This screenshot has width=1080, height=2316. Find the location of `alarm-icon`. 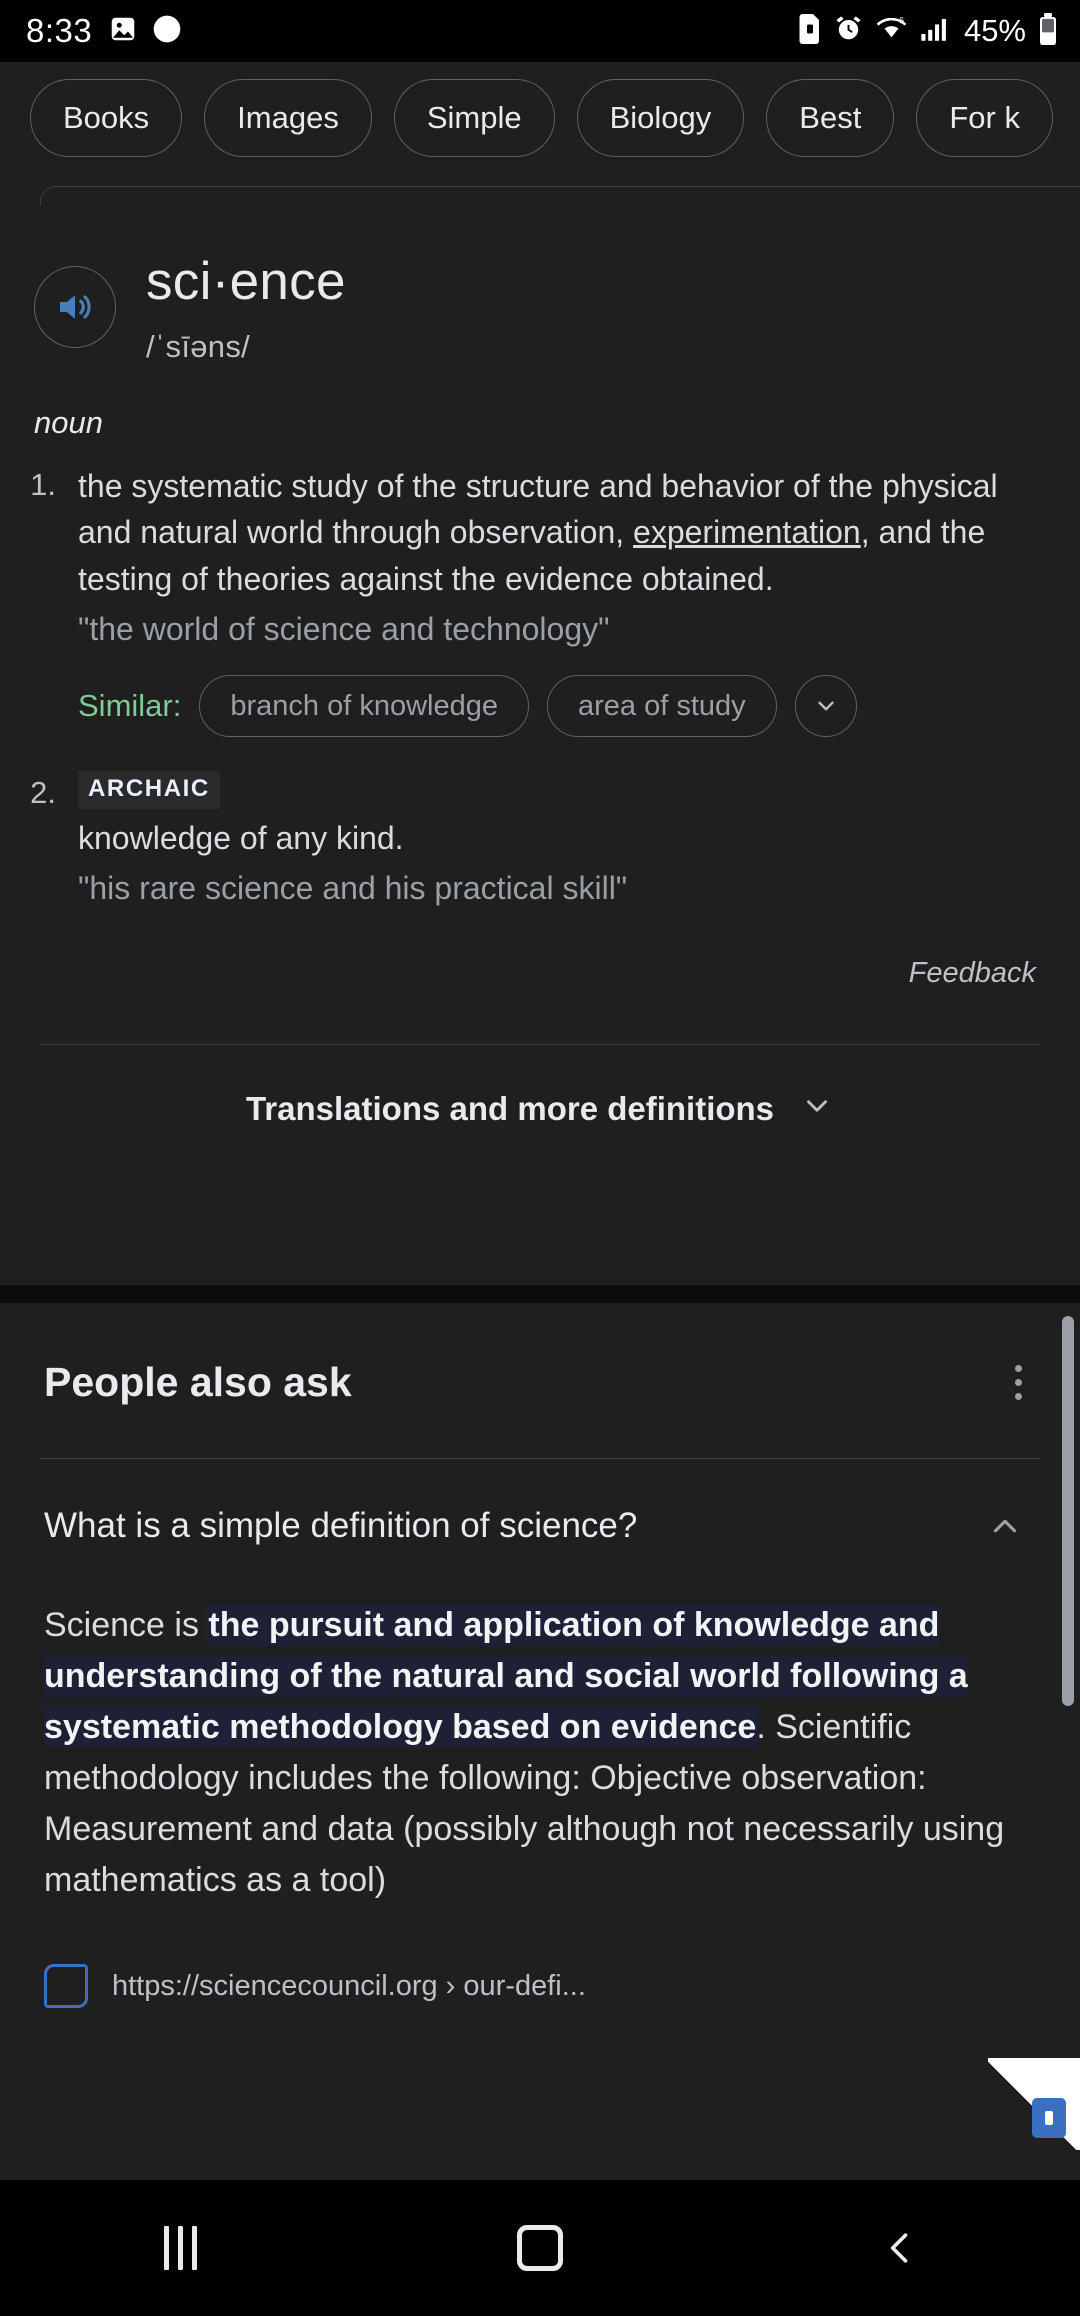

alarm-icon is located at coordinates (848, 31).